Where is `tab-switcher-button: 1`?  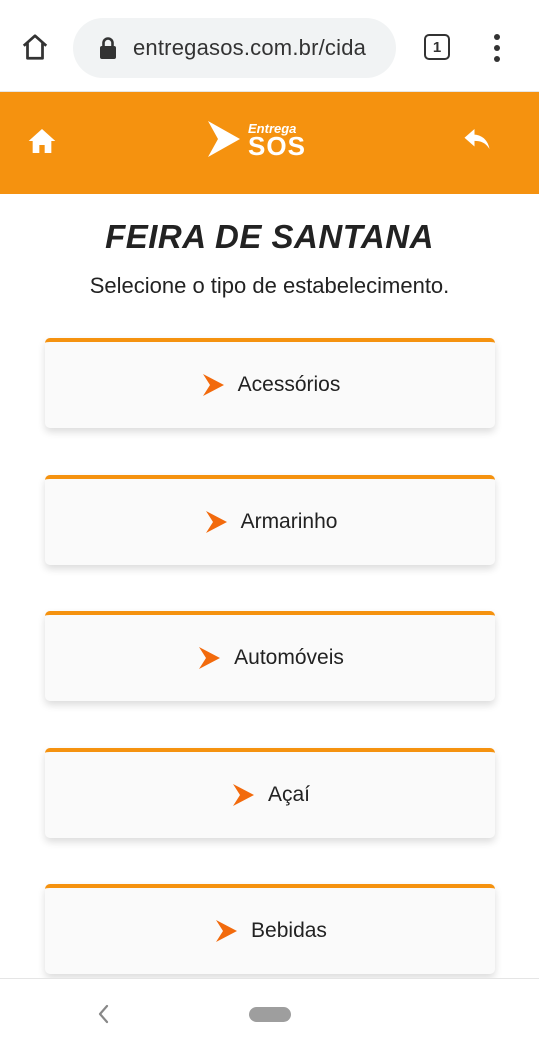 tab-switcher-button: 1 is located at coordinates (437, 47).